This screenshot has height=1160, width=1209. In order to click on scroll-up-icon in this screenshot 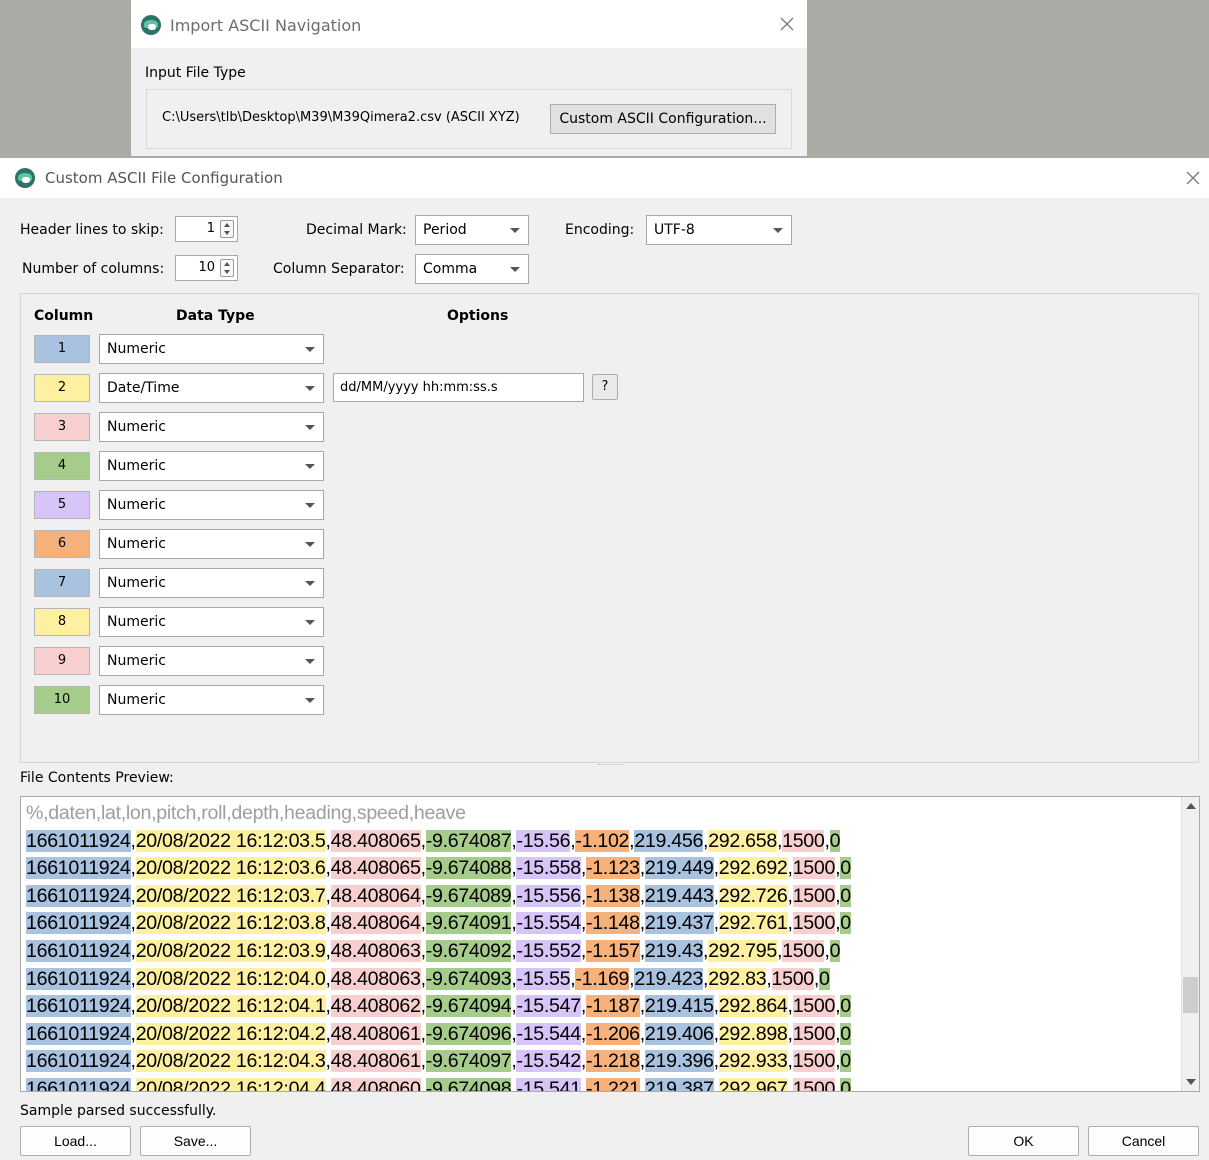, I will do `click(1191, 806)`.